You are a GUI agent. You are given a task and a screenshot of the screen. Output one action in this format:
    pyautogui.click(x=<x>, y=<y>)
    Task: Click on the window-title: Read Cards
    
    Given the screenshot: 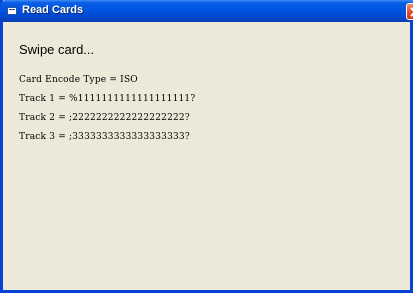 What is the action you would take?
    pyautogui.click(x=53, y=10)
    